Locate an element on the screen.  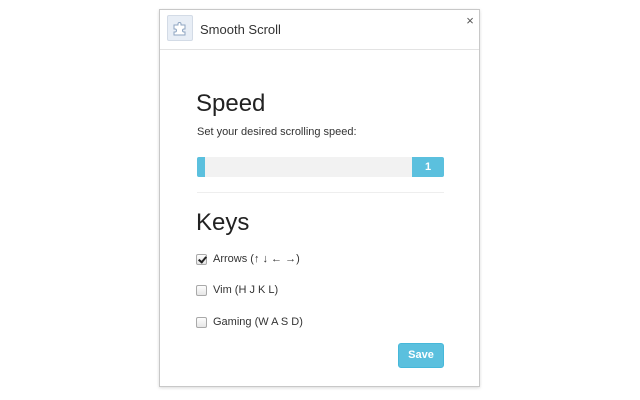
puzzle-piece-icon is located at coordinates (180, 28).